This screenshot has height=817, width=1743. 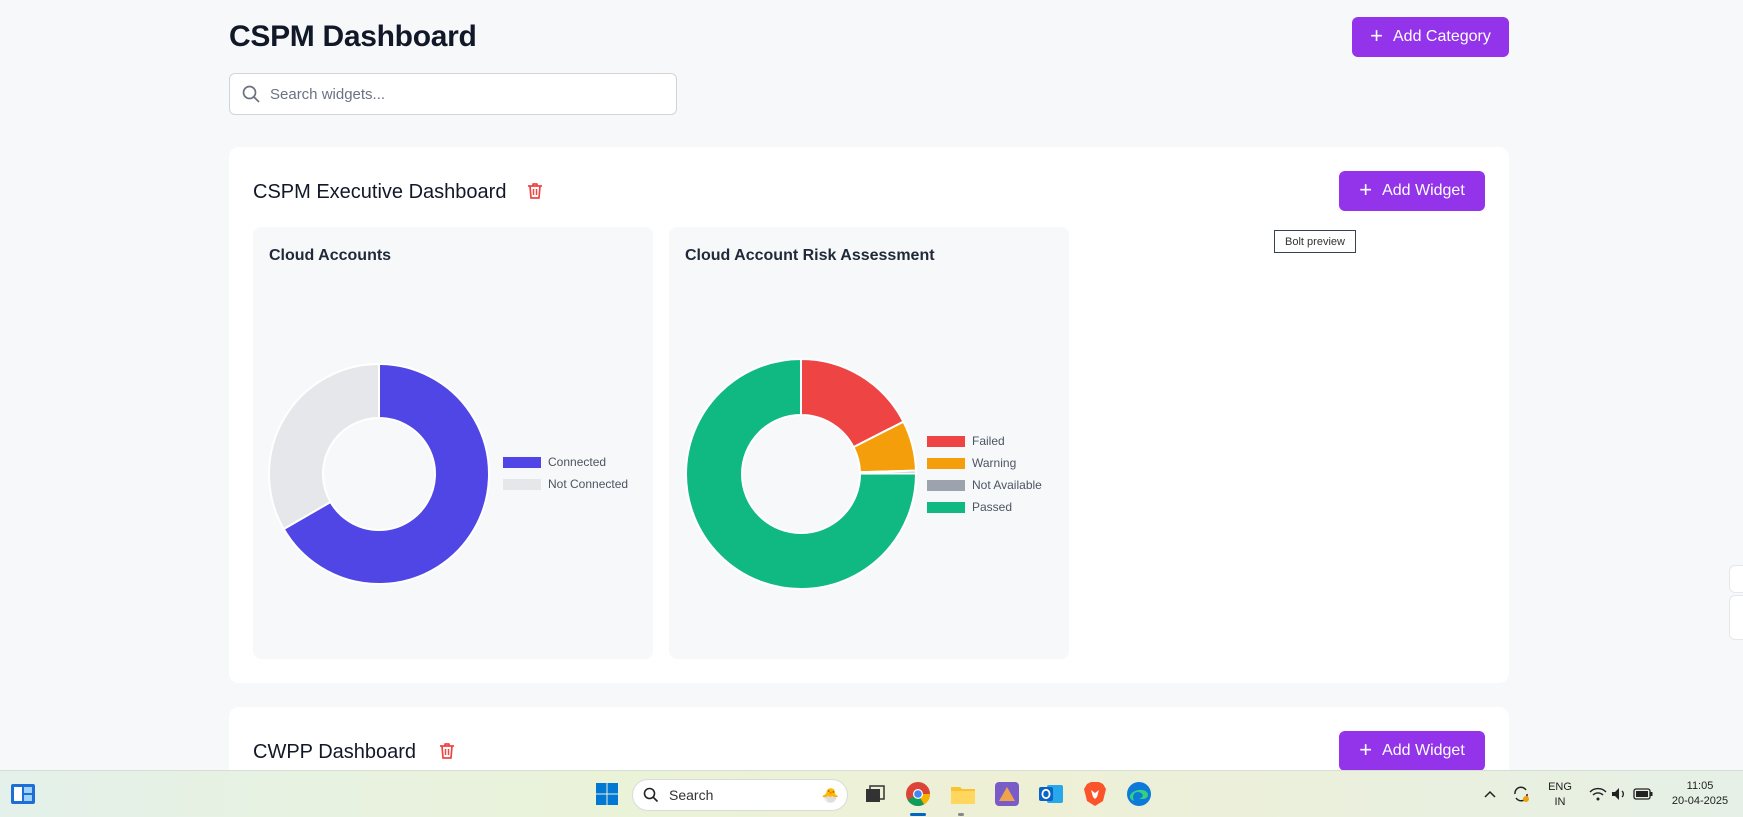 I want to click on brave-icon, so click(x=1095, y=794).